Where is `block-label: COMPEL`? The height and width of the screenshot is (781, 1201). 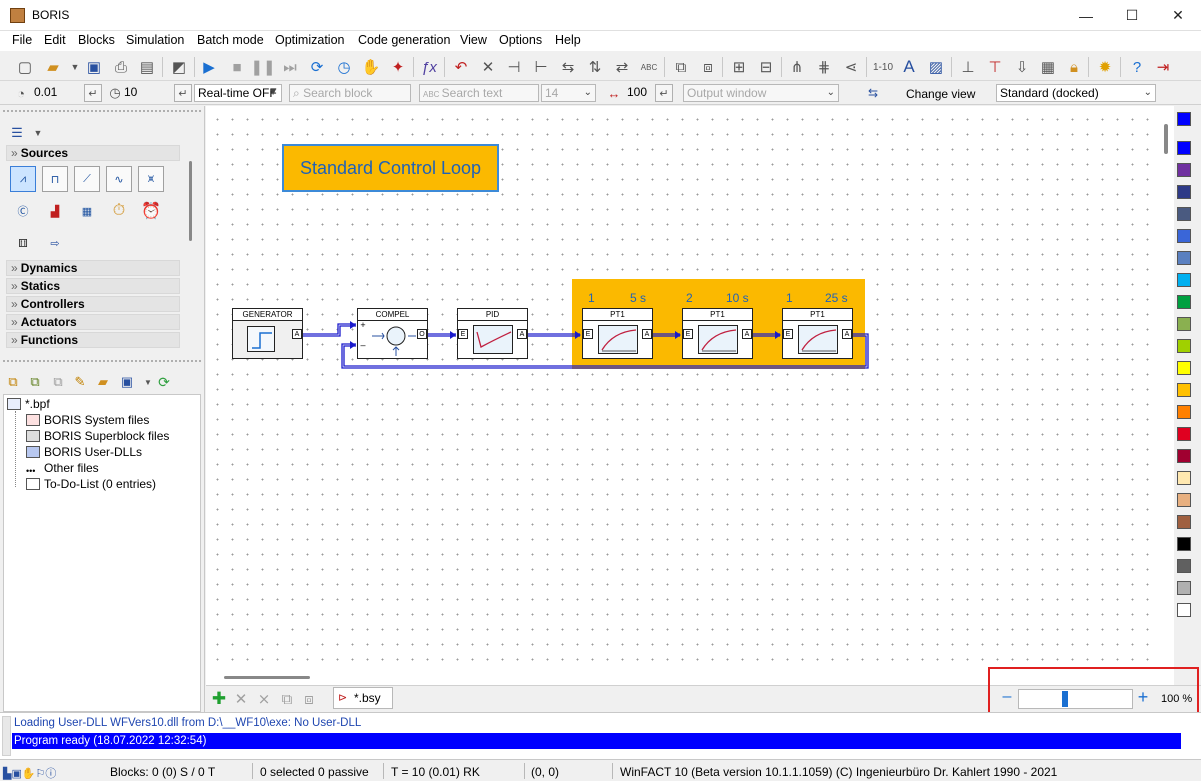 block-label: COMPEL is located at coordinates (392, 315).